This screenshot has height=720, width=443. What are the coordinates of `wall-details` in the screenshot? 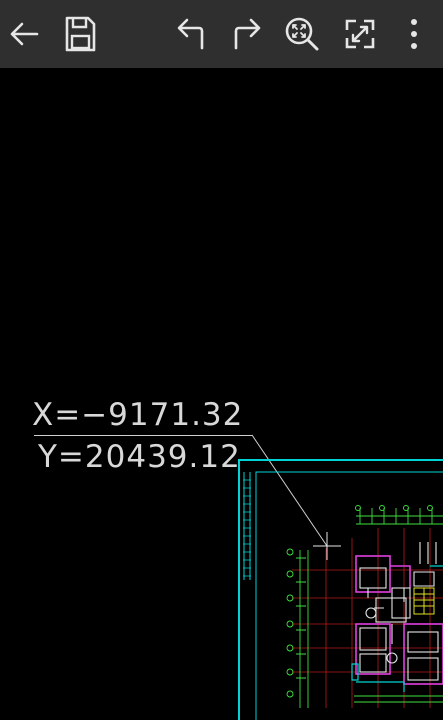 It's located at (399, 611).